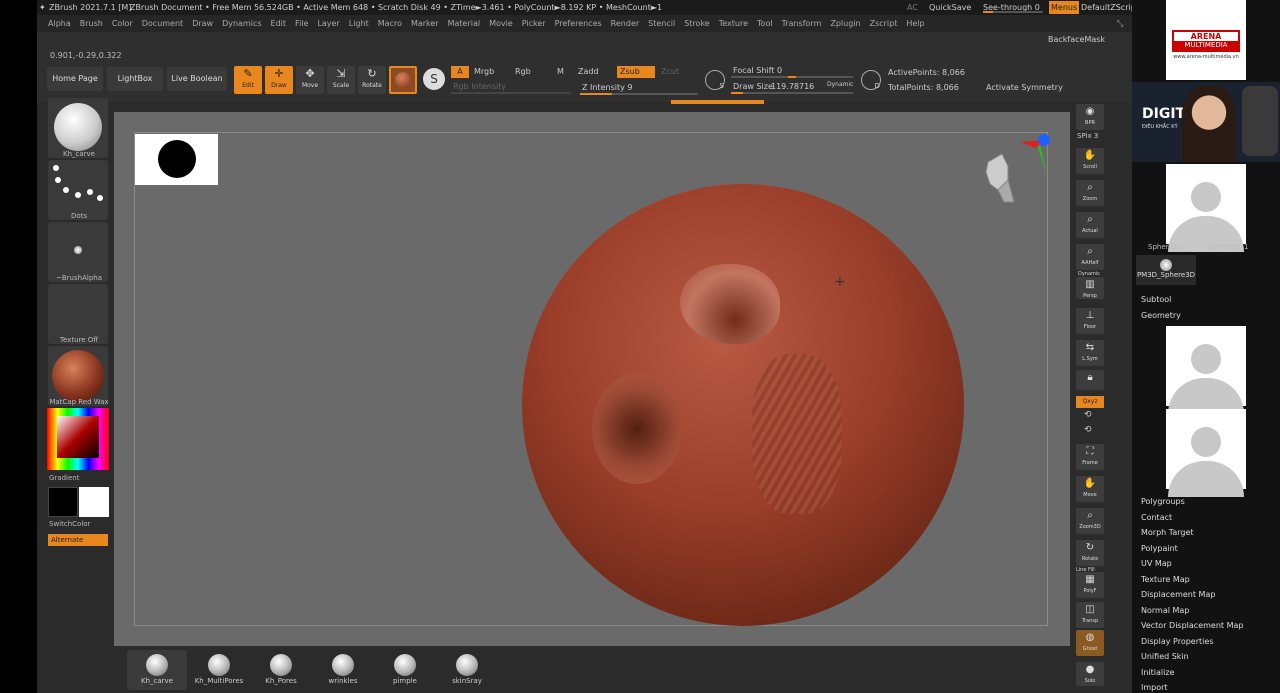  What do you see at coordinates (372, 80) in the screenshot?
I see `rotate-button: ↻ Rotate` at bounding box center [372, 80].